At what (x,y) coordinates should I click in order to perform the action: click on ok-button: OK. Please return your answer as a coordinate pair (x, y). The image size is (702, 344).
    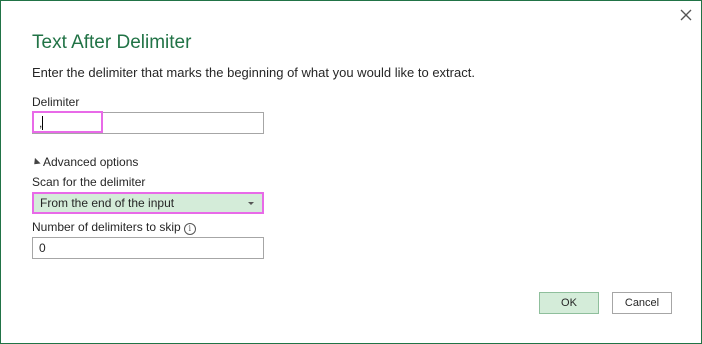
    Looking at the image, I should click on (569, 303).